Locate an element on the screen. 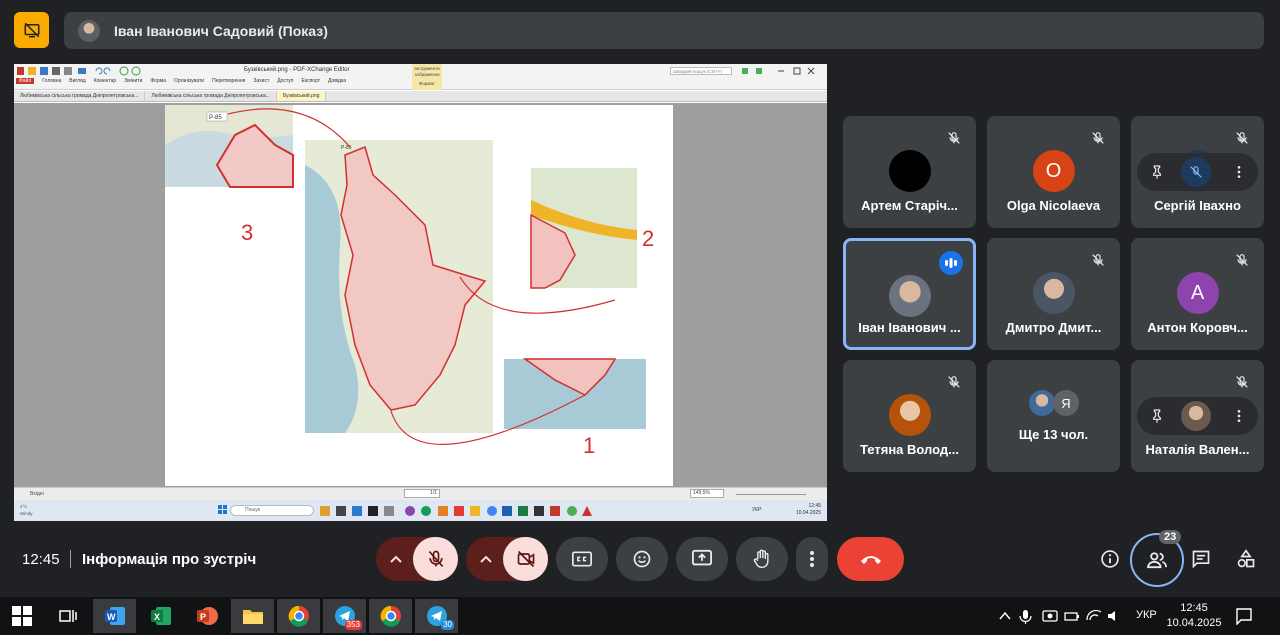  doc-tab-3: Бузківський.png is located at coordinates (301, 96).